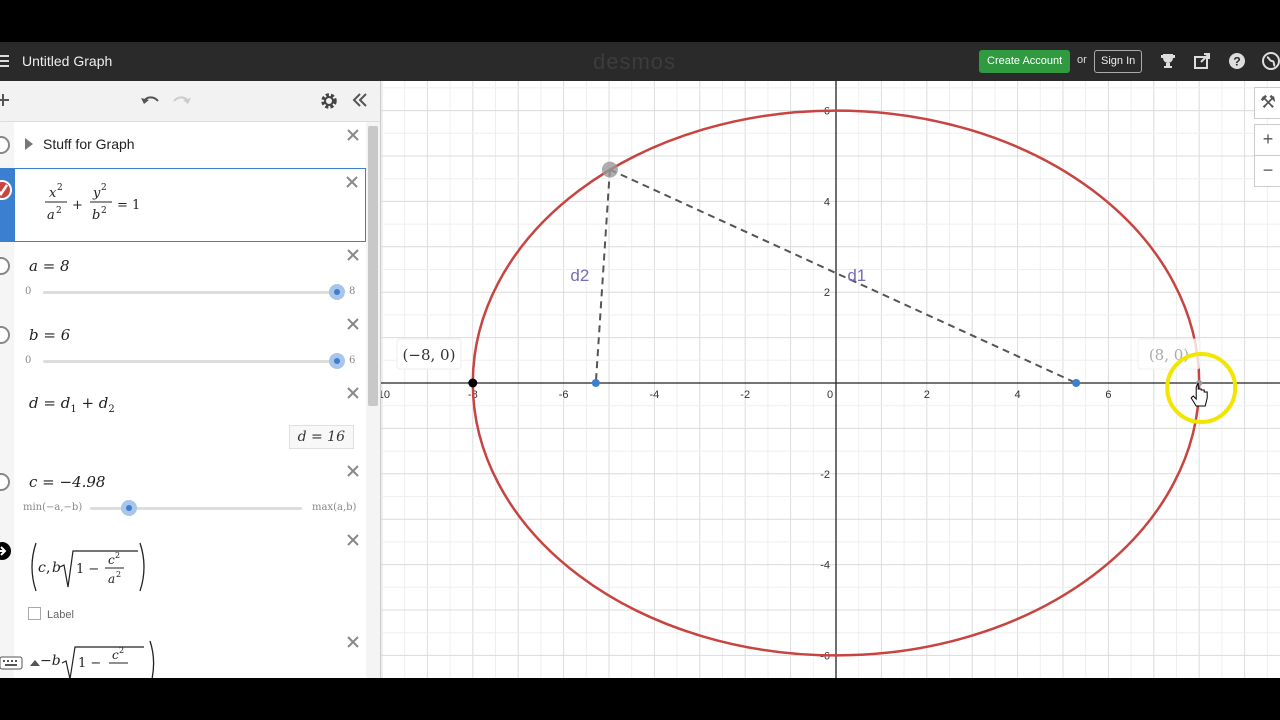  I want to click on point-on-ellipse, so click(609, 169).